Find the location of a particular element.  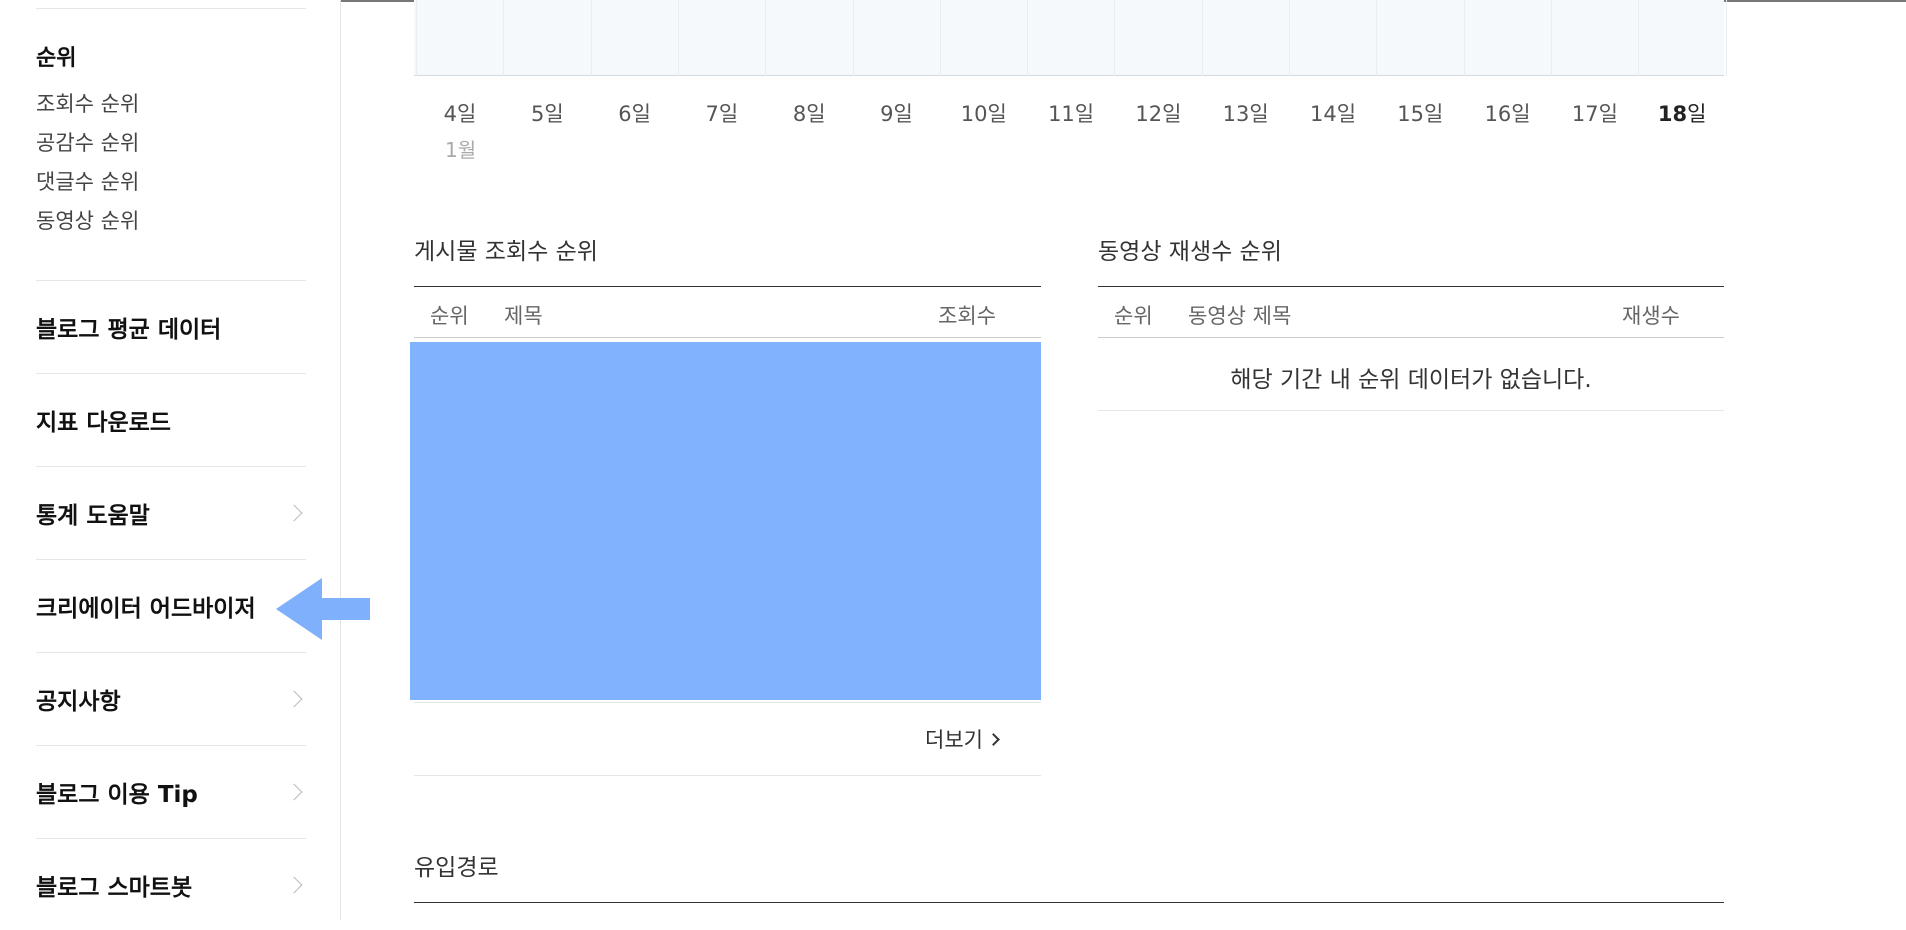

sidebar-item-smartbot: 블로그 스마트봇 is located at coordinates (171, 884).